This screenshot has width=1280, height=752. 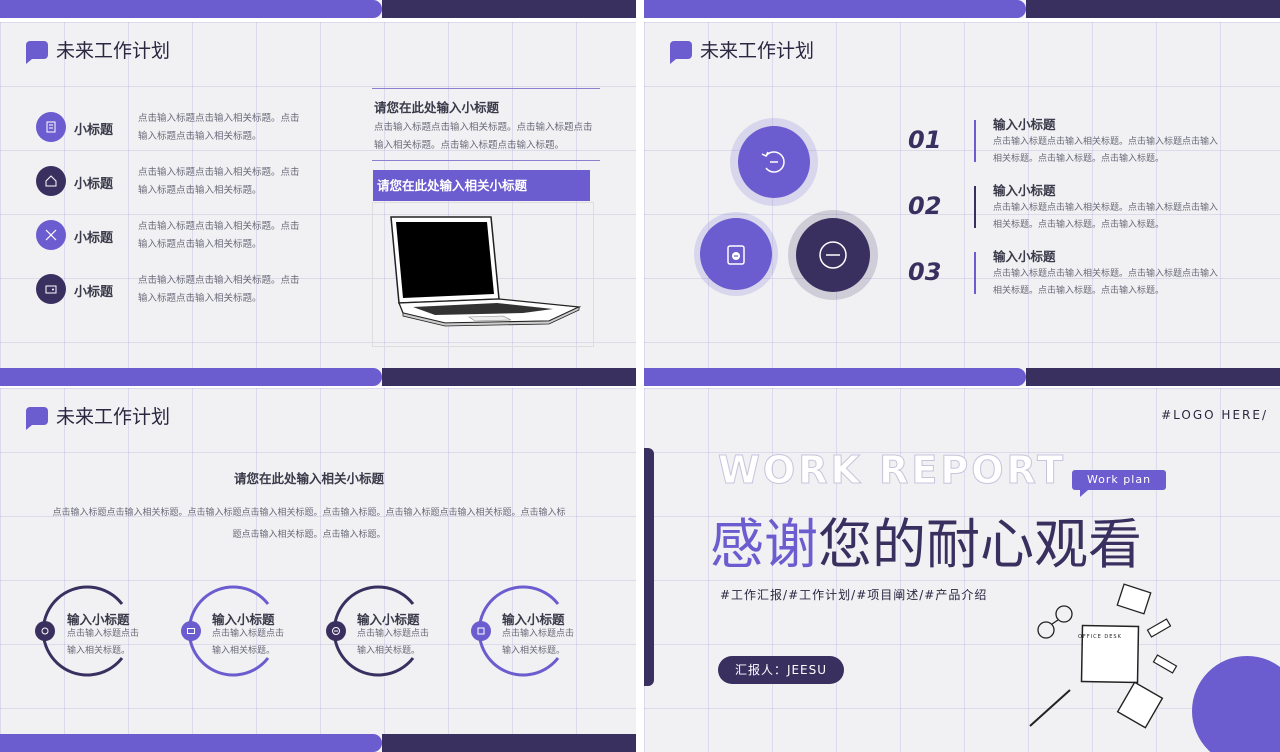 I want to click on work-plan-badge: Work plan, so click(x=1119, y=480).